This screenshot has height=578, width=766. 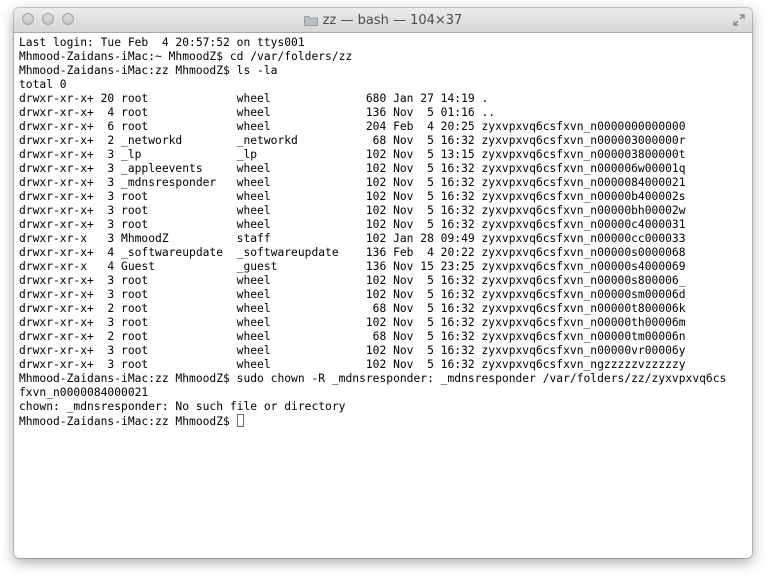 I want to click on fullscreen-arrows-icon, so click(x=739, y=20).